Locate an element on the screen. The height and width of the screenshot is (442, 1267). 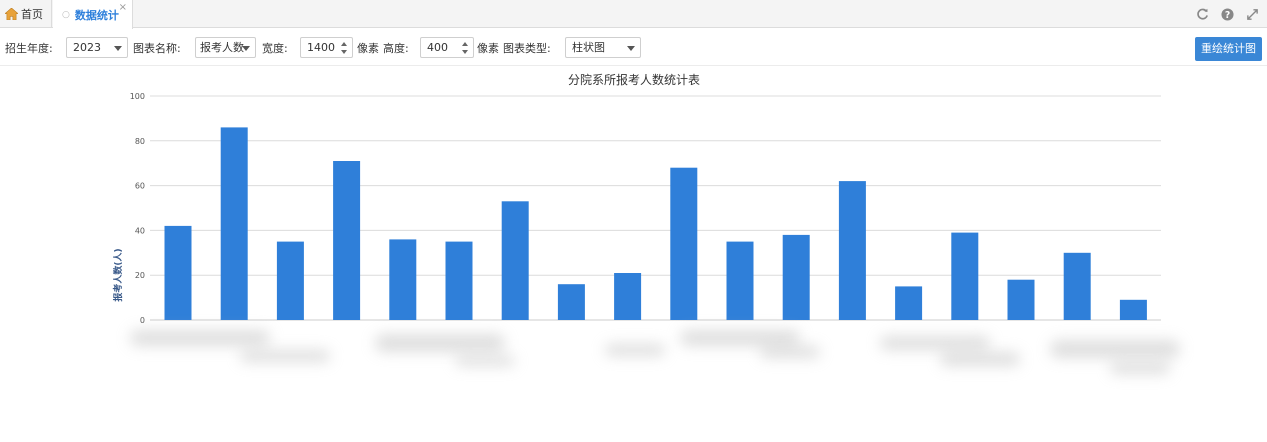
tab-home-label: 首页 is located at coordinates (32, 14).